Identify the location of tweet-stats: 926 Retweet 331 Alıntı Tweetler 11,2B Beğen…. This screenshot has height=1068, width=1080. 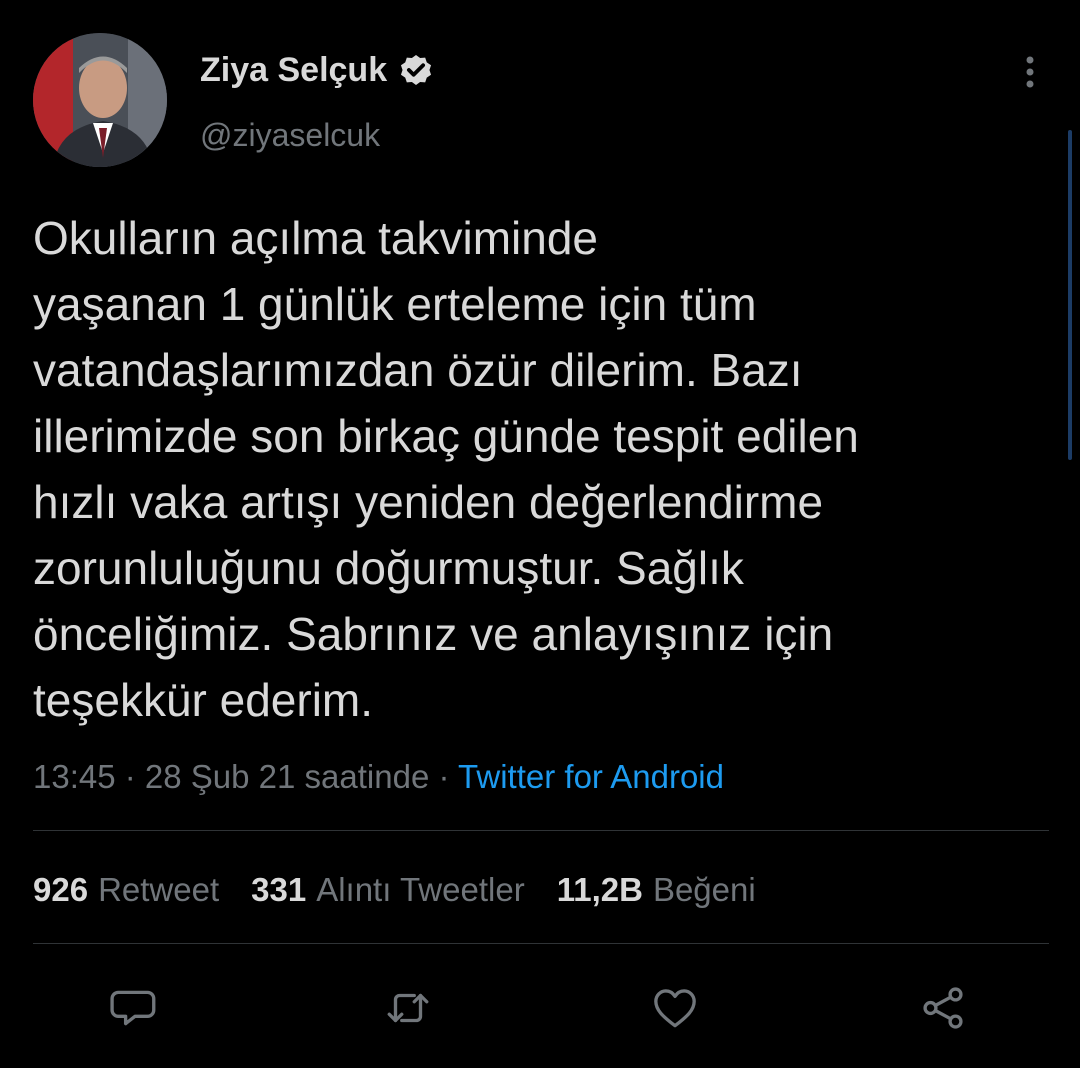
(394, 890).